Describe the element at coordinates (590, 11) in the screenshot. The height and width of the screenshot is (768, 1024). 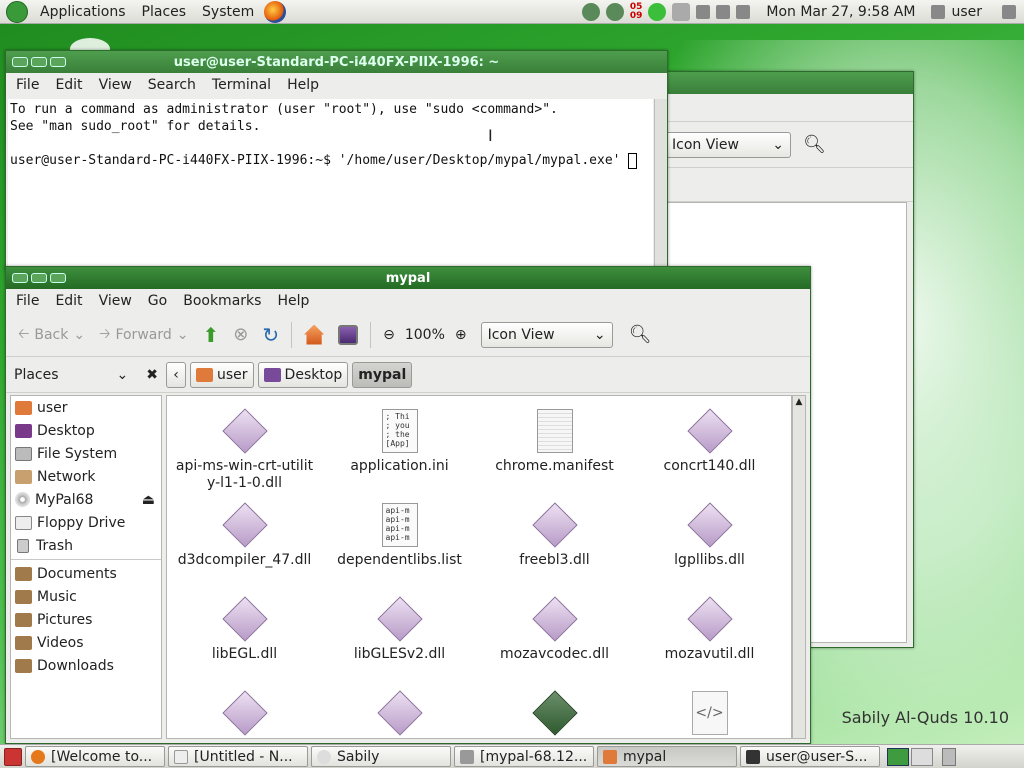
I see `prayer-time-icon` at that location.